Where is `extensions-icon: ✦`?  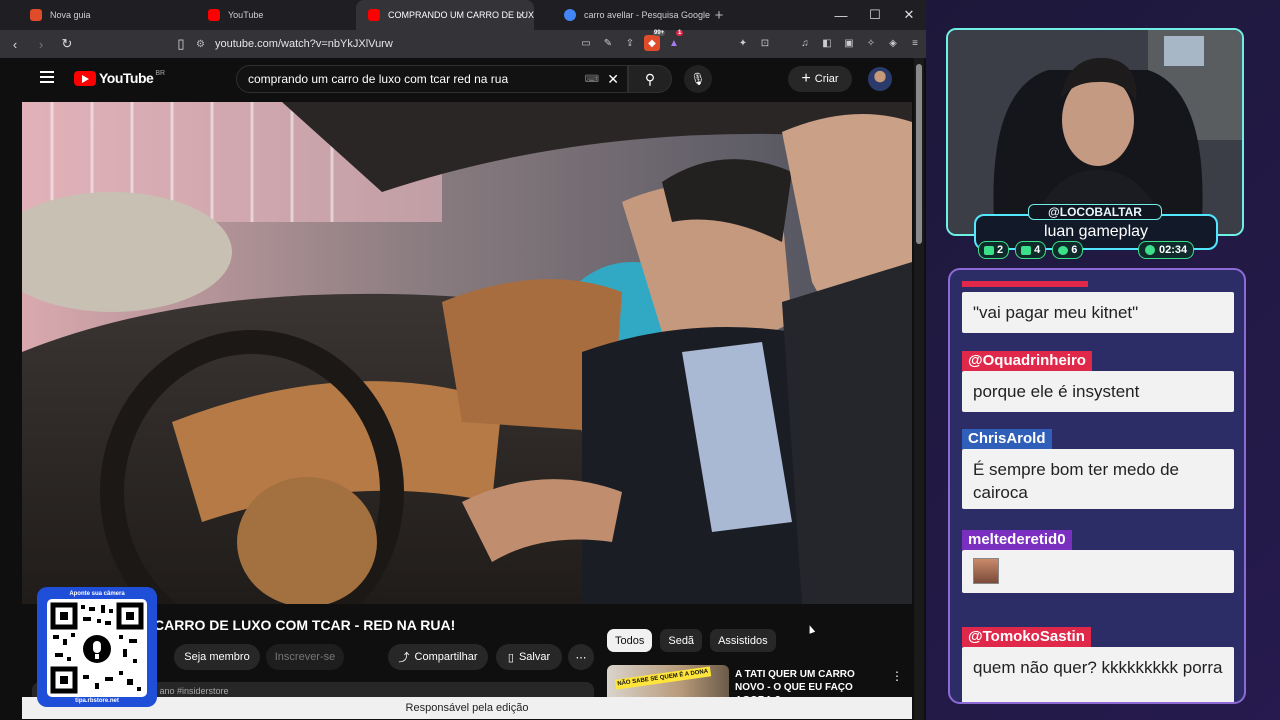 extensions-icon: ✦ is located at coordinates (743, 43).